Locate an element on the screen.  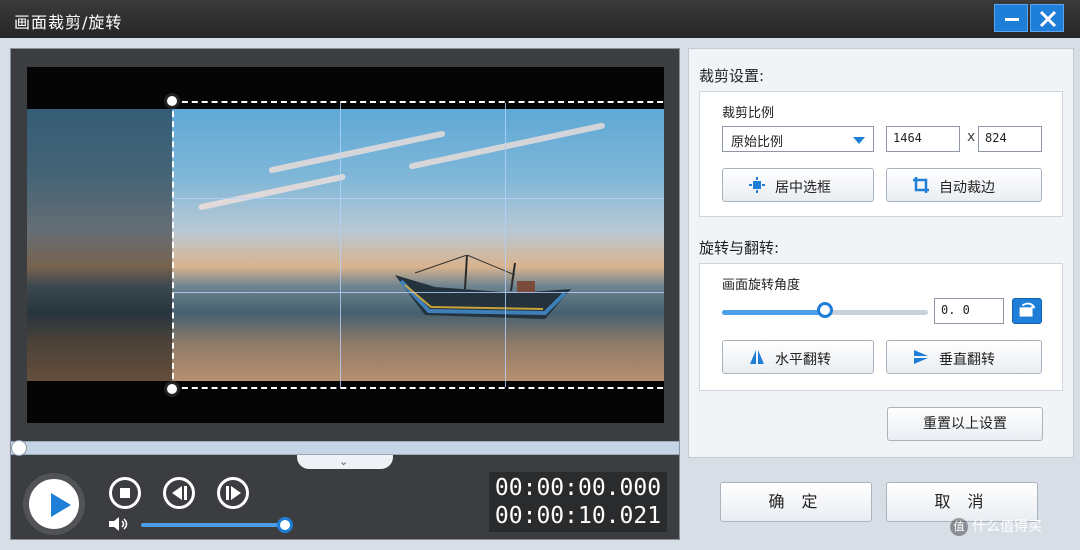
timeline-progress-bar is located at coordinates (345, 448).